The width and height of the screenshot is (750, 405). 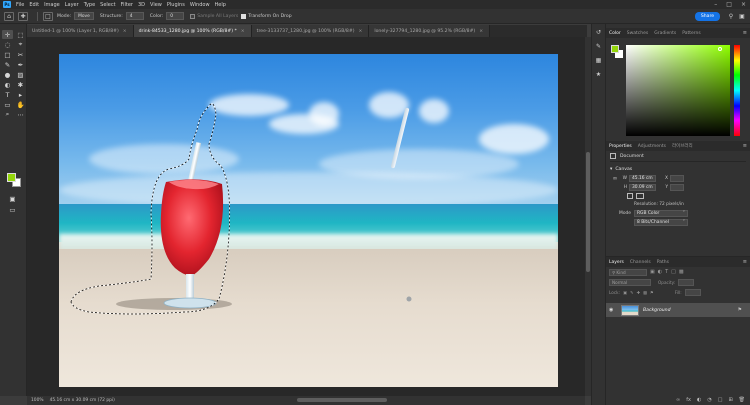 What do you see at coordinates (7, 74) in the screenshot?
I see `brush-tool-icon: ●` at bounding box center [7, 74].